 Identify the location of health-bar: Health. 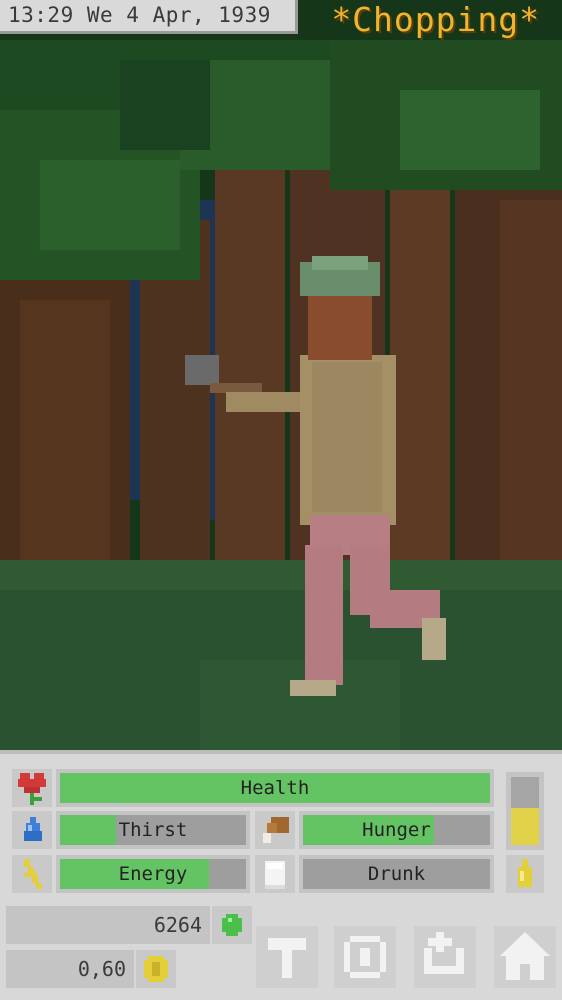
(275, 788).